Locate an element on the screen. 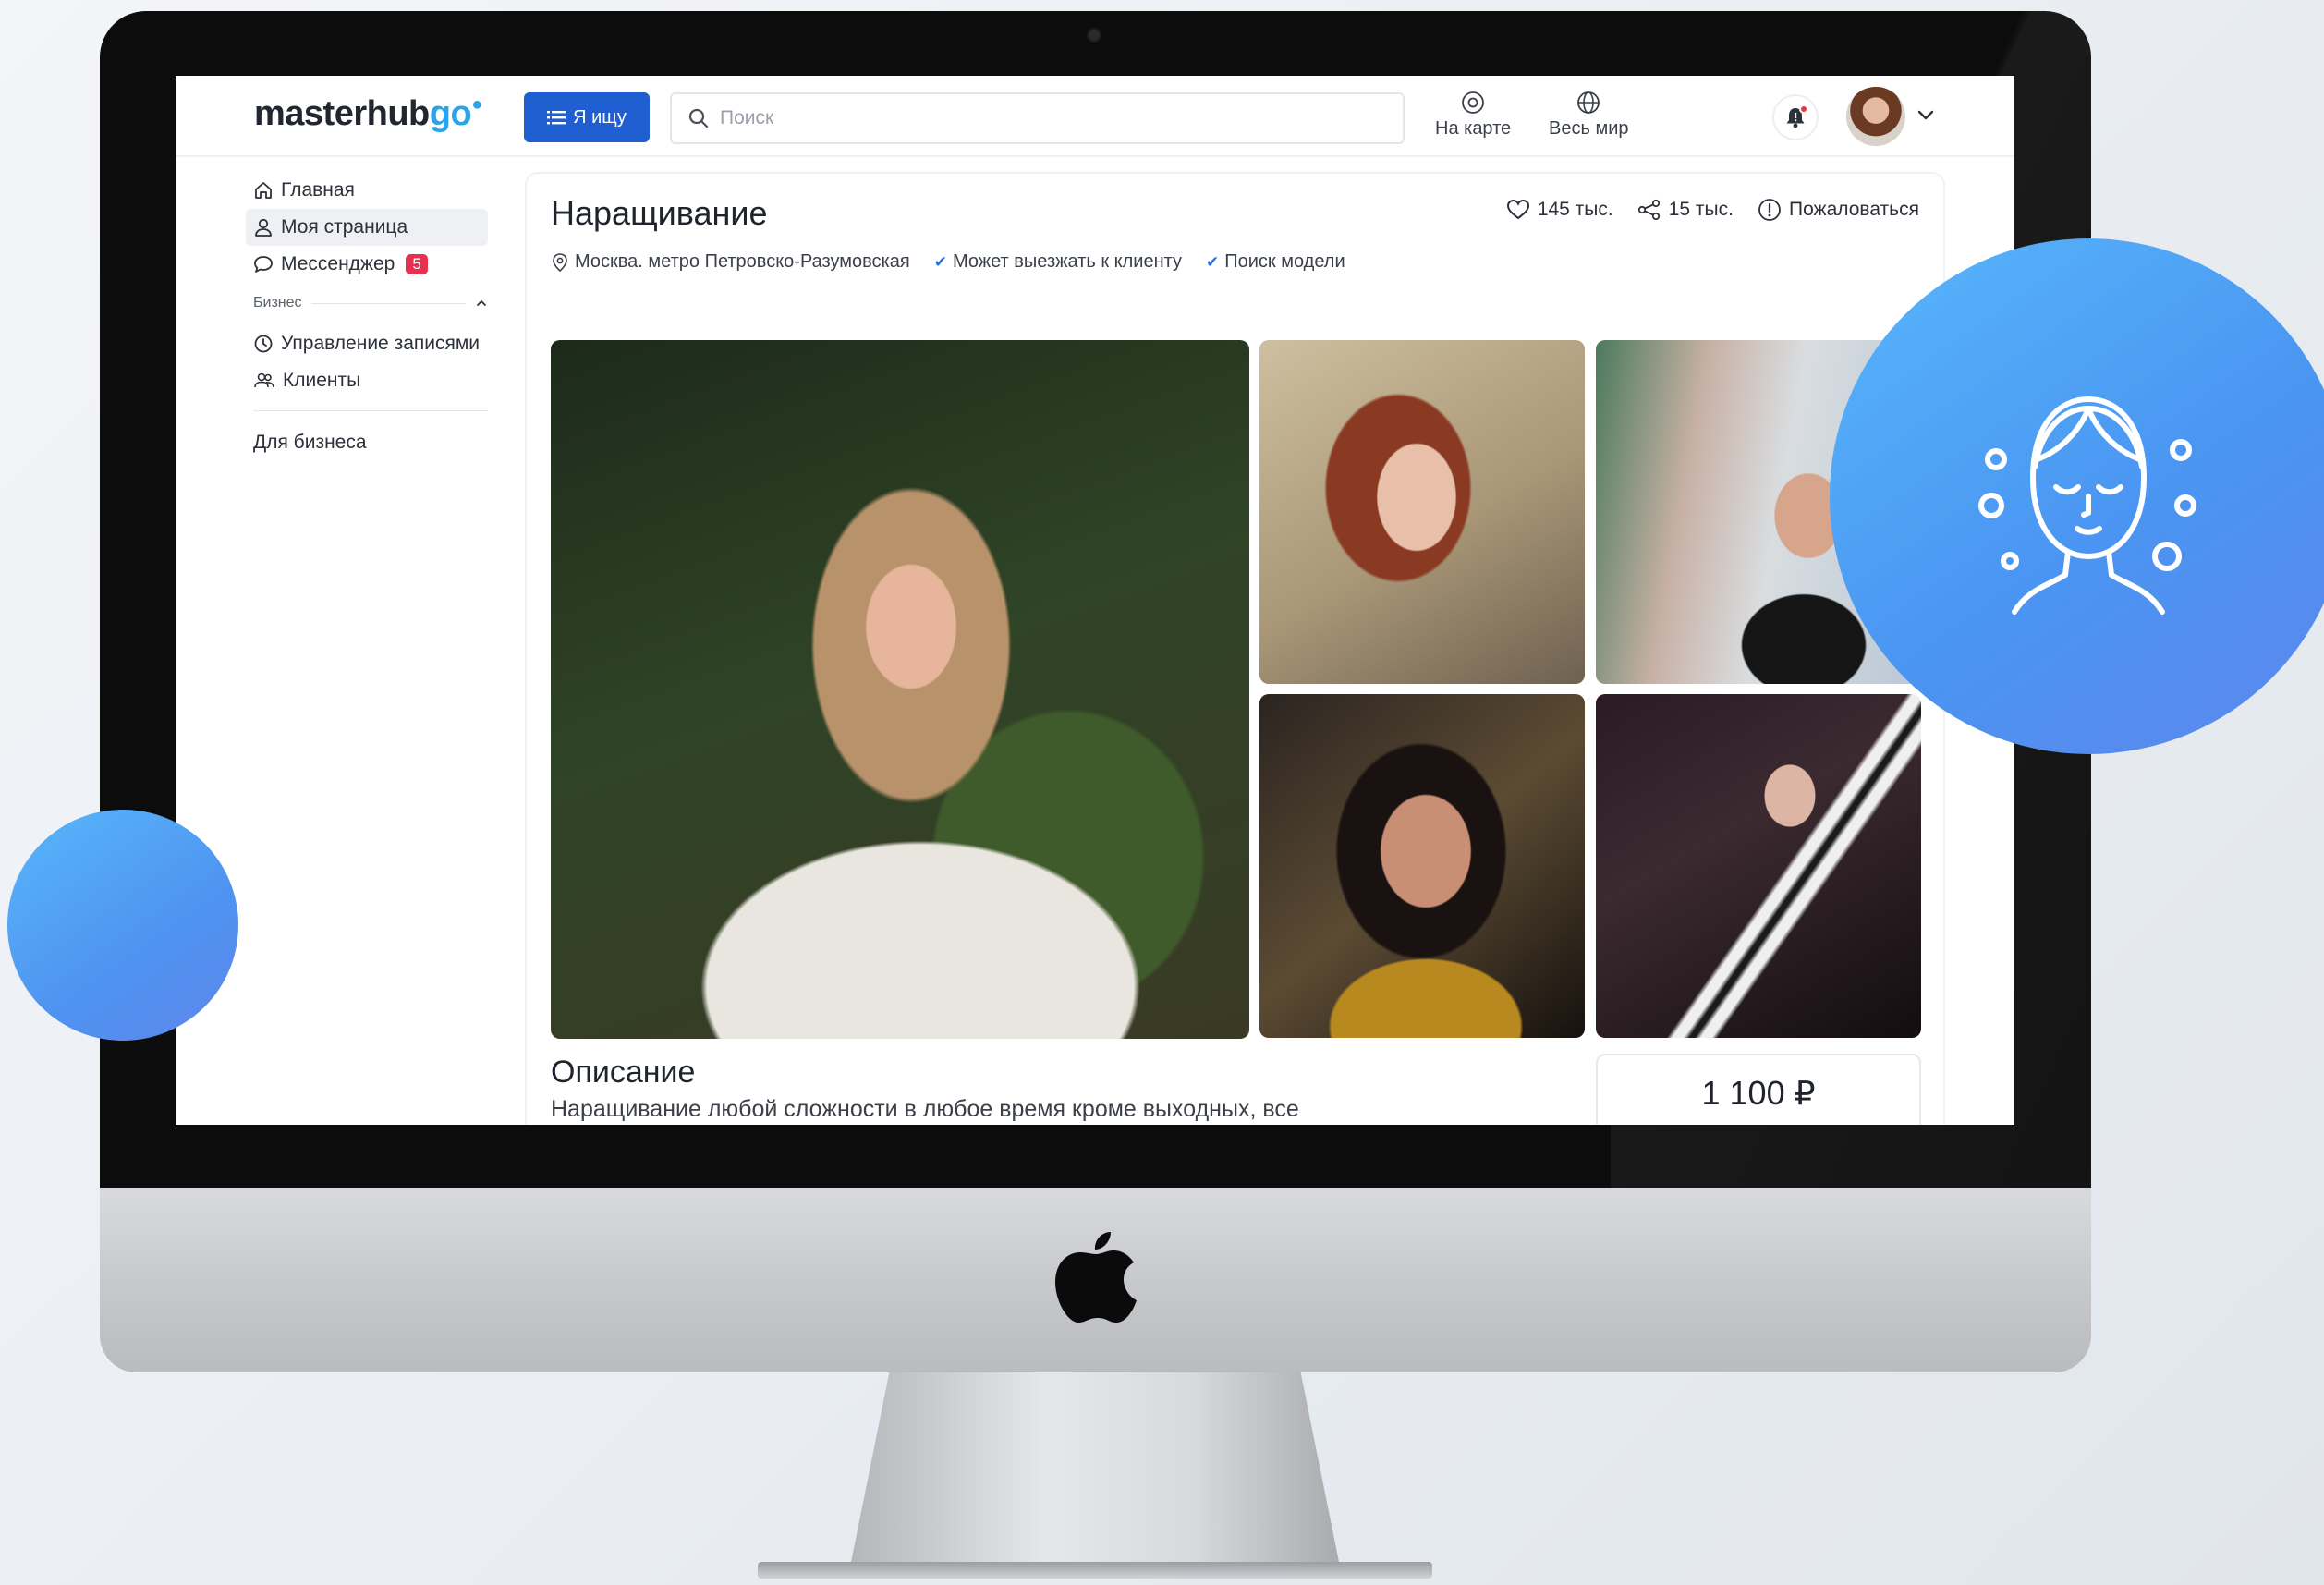  sidebar-item-for-business: Для бизнеса is located at coordinates (367, 442).